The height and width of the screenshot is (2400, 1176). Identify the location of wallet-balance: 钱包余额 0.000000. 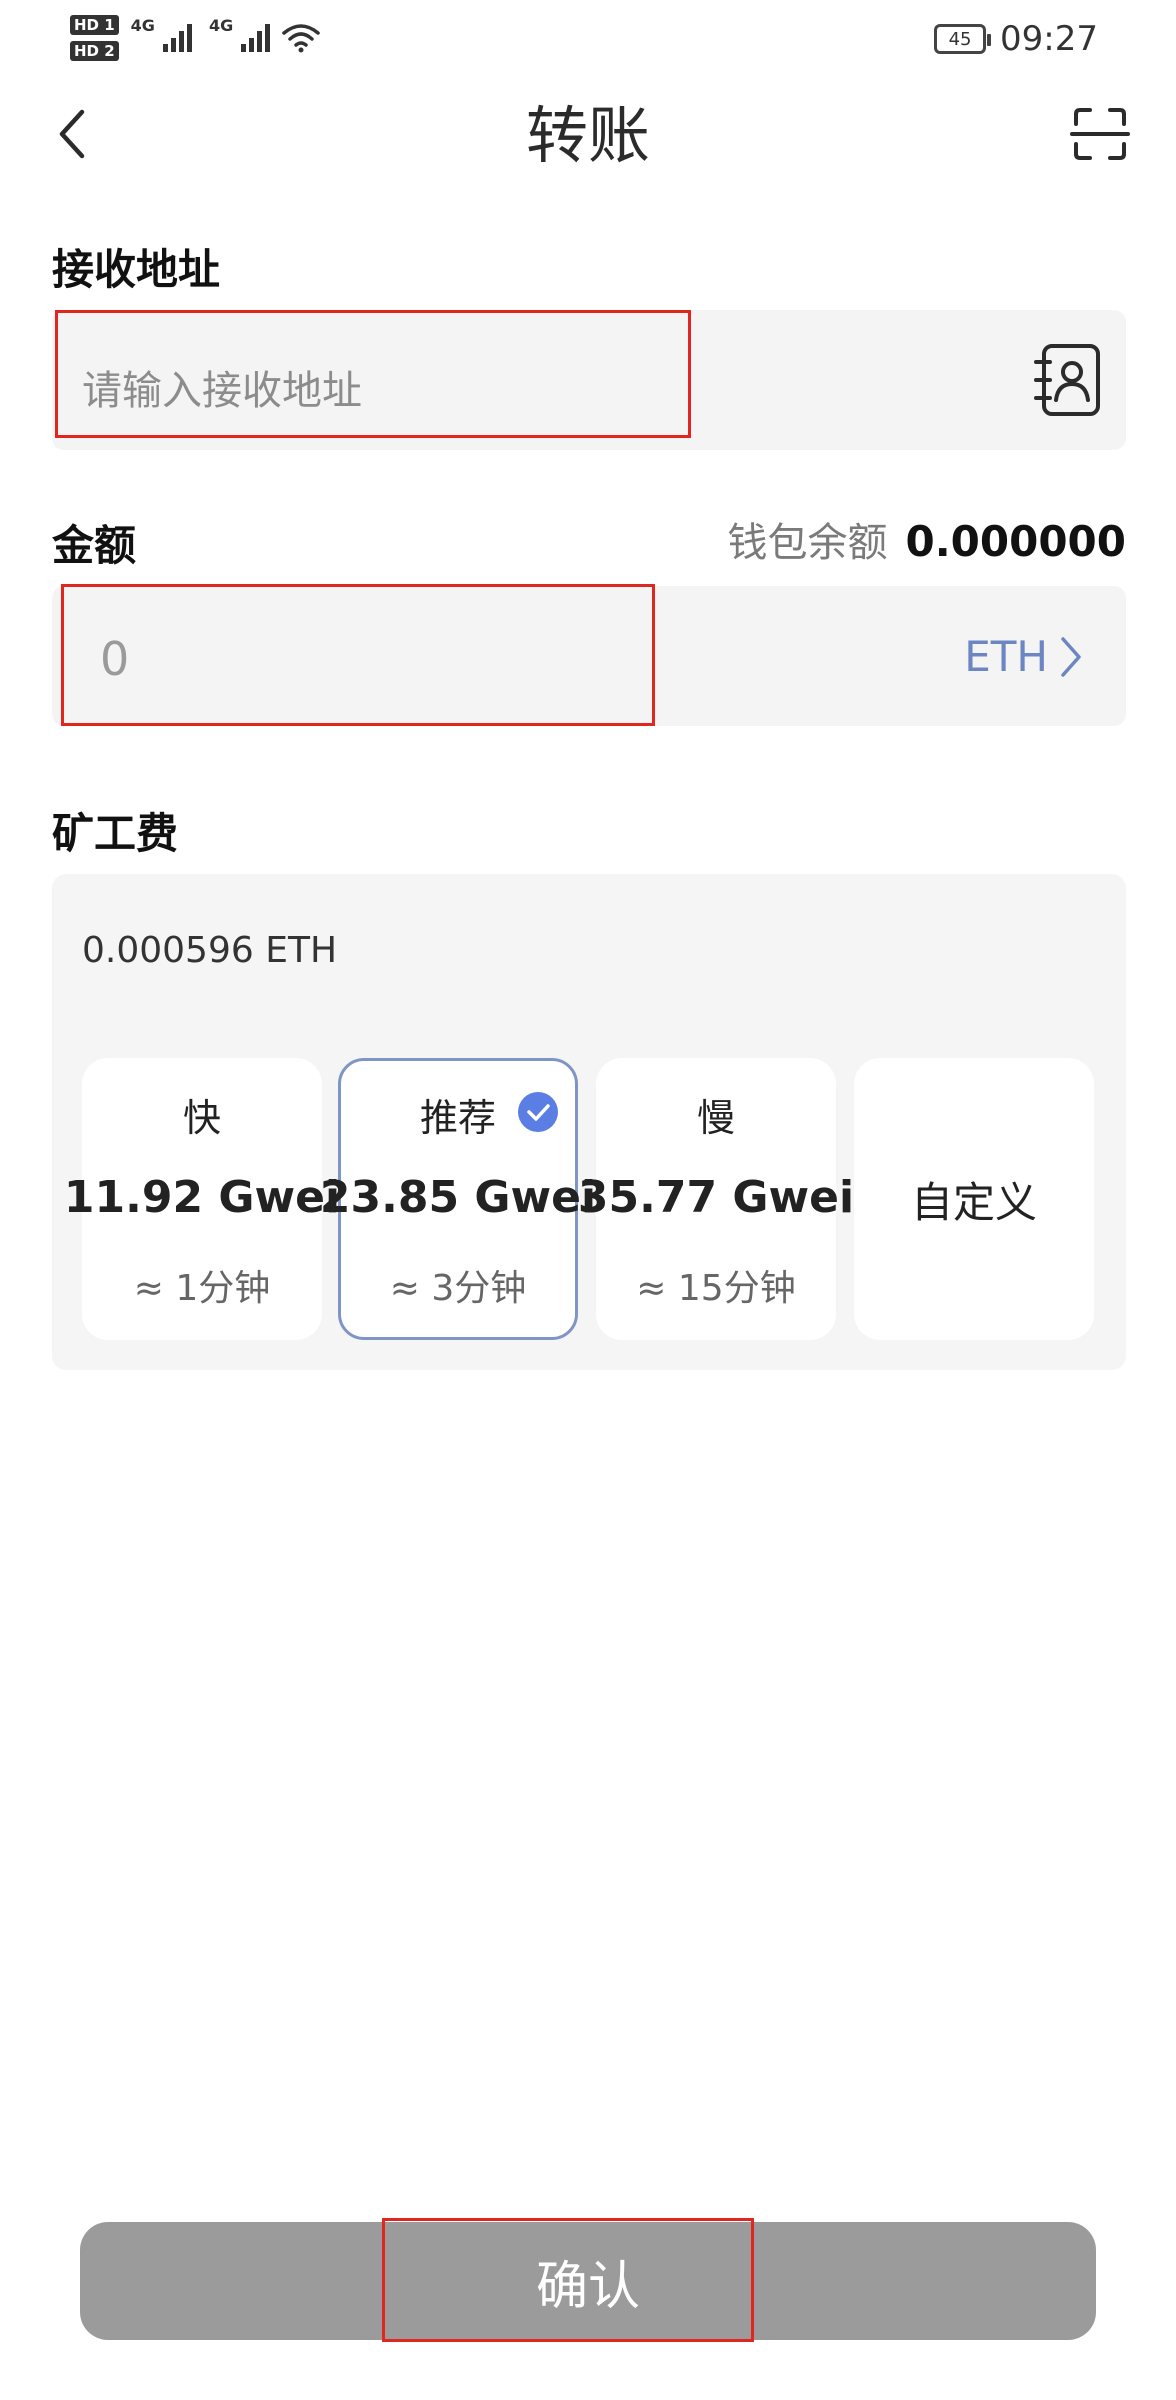
(926, 539).